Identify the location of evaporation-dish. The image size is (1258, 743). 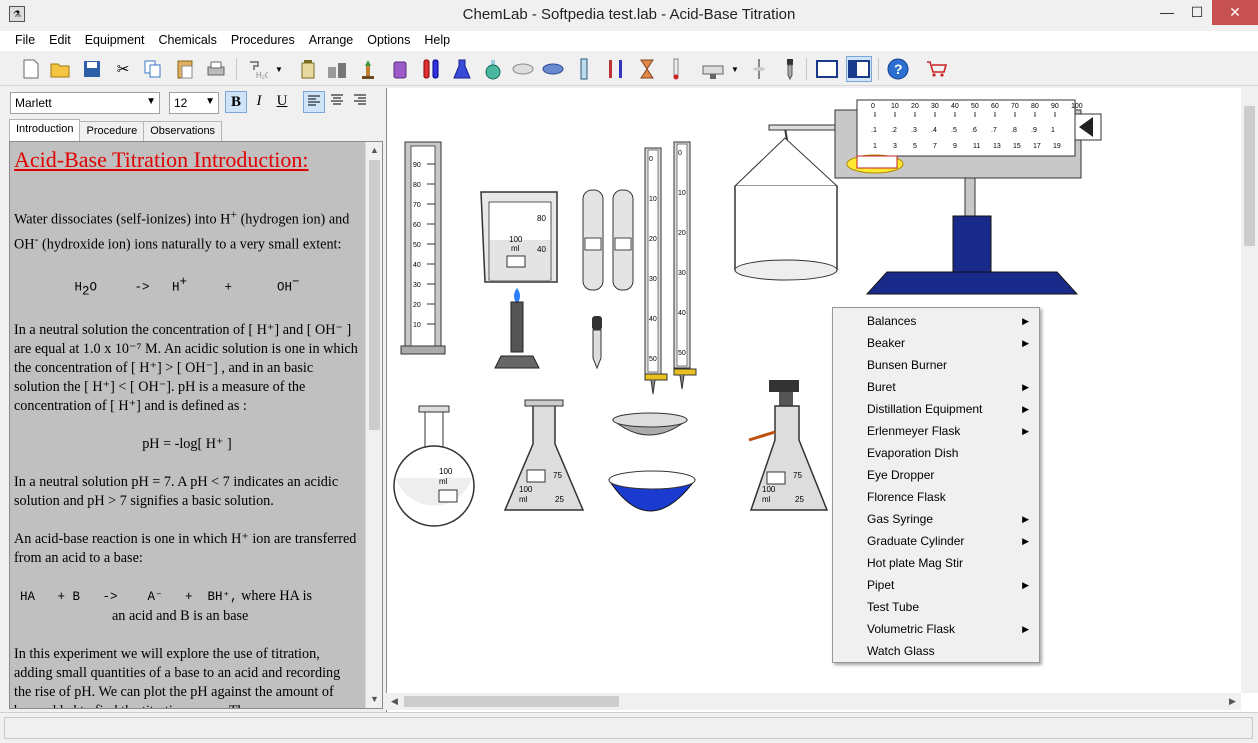
(652, 491).